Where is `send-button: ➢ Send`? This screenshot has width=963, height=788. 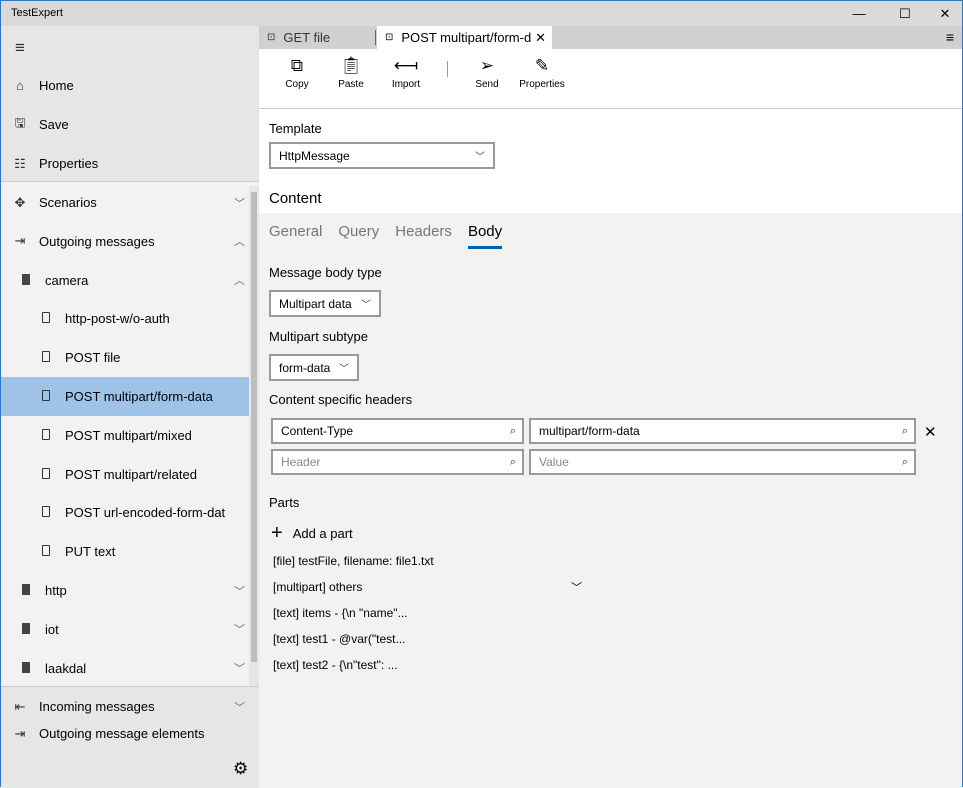 send-button: ➢ Send is located at coordinates (487, 72).